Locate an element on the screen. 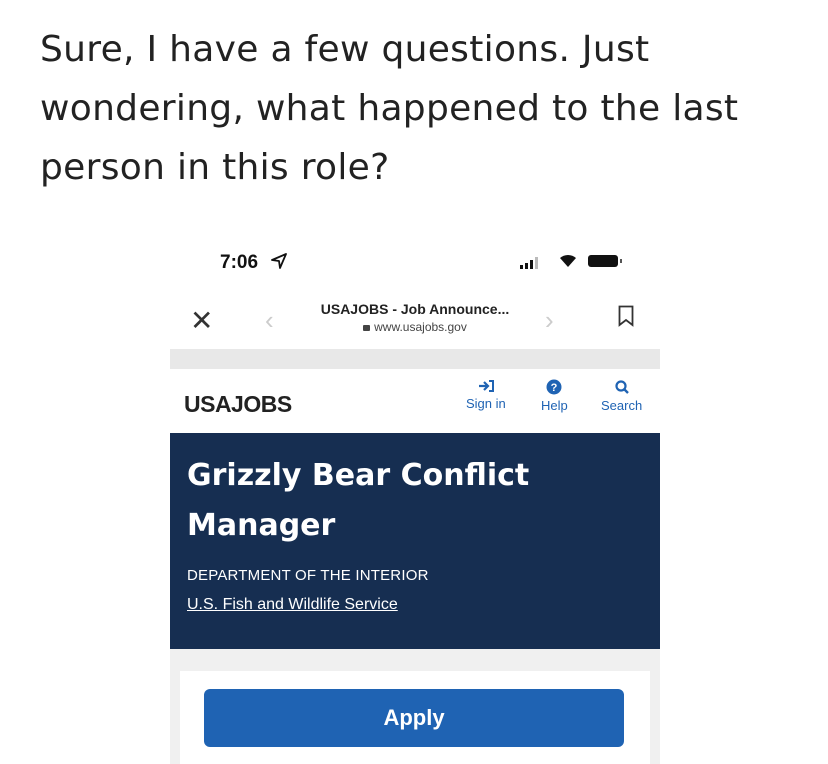 This screenshot has height=764, width=828. url-line: www.usajobs.gov is located at coordinates (415, 327).